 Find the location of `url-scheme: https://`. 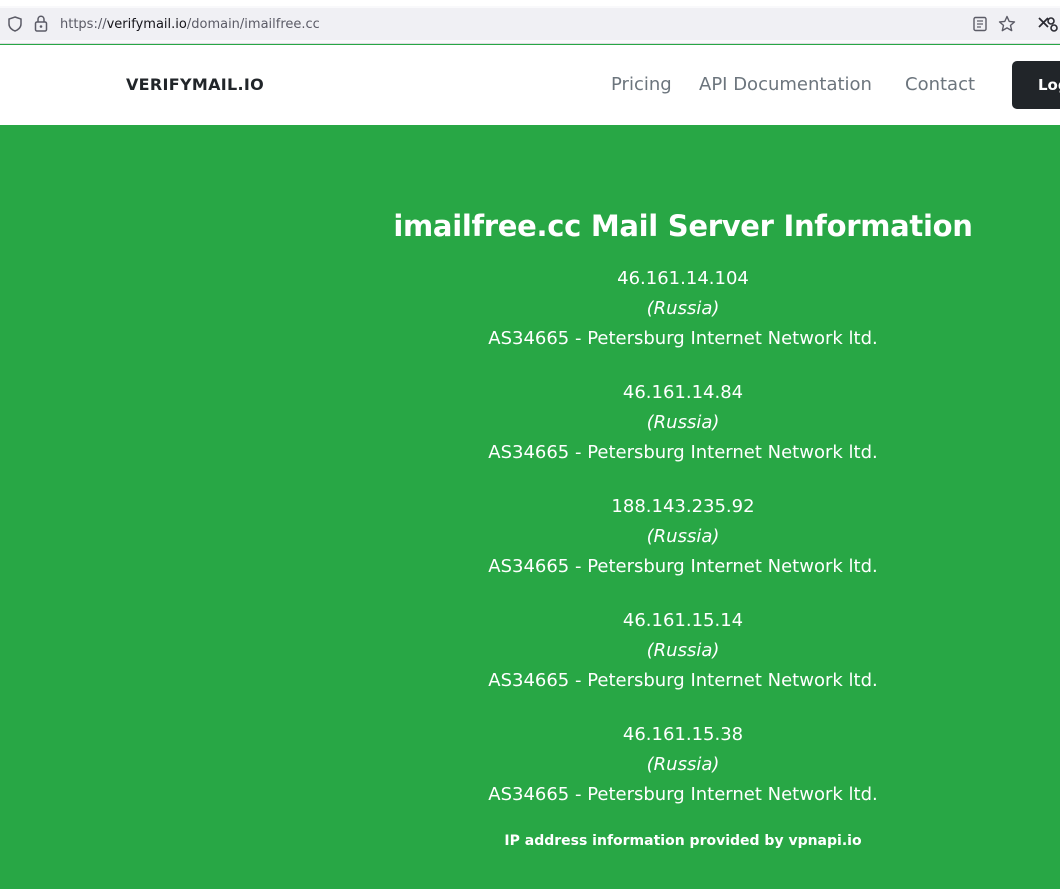

url-scheme: https:// is located at coordinates (83, 24).